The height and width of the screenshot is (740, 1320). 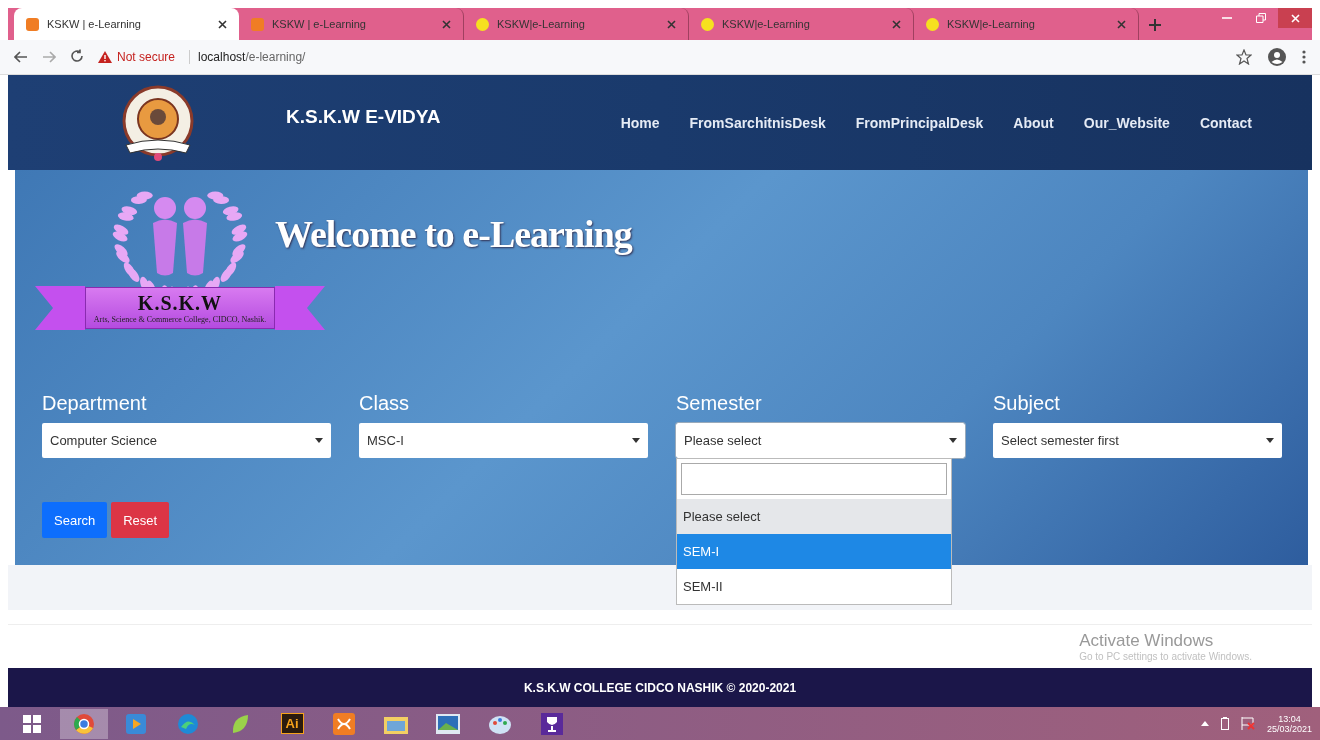 What do you see at coordinates (1227, 18) in the screenshot?
I see `minimize-icon` at bounding box center [1227, 18].